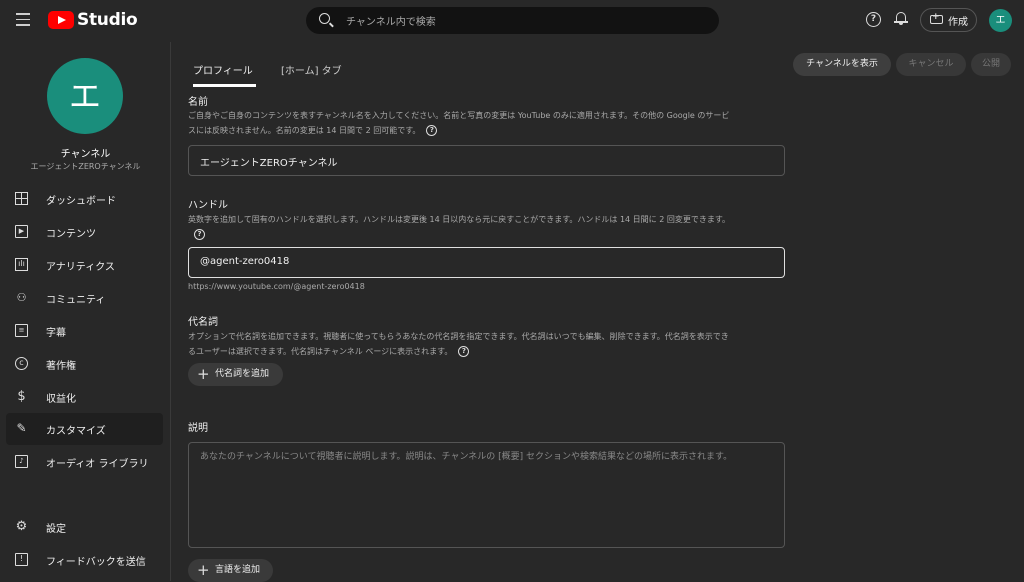 The width and height of the screenshot is (1024, 582). Describe the element at coordinates (85, 166) in the screenshot. I see `channel-name: エージェントZEROチャンネル` at that location.